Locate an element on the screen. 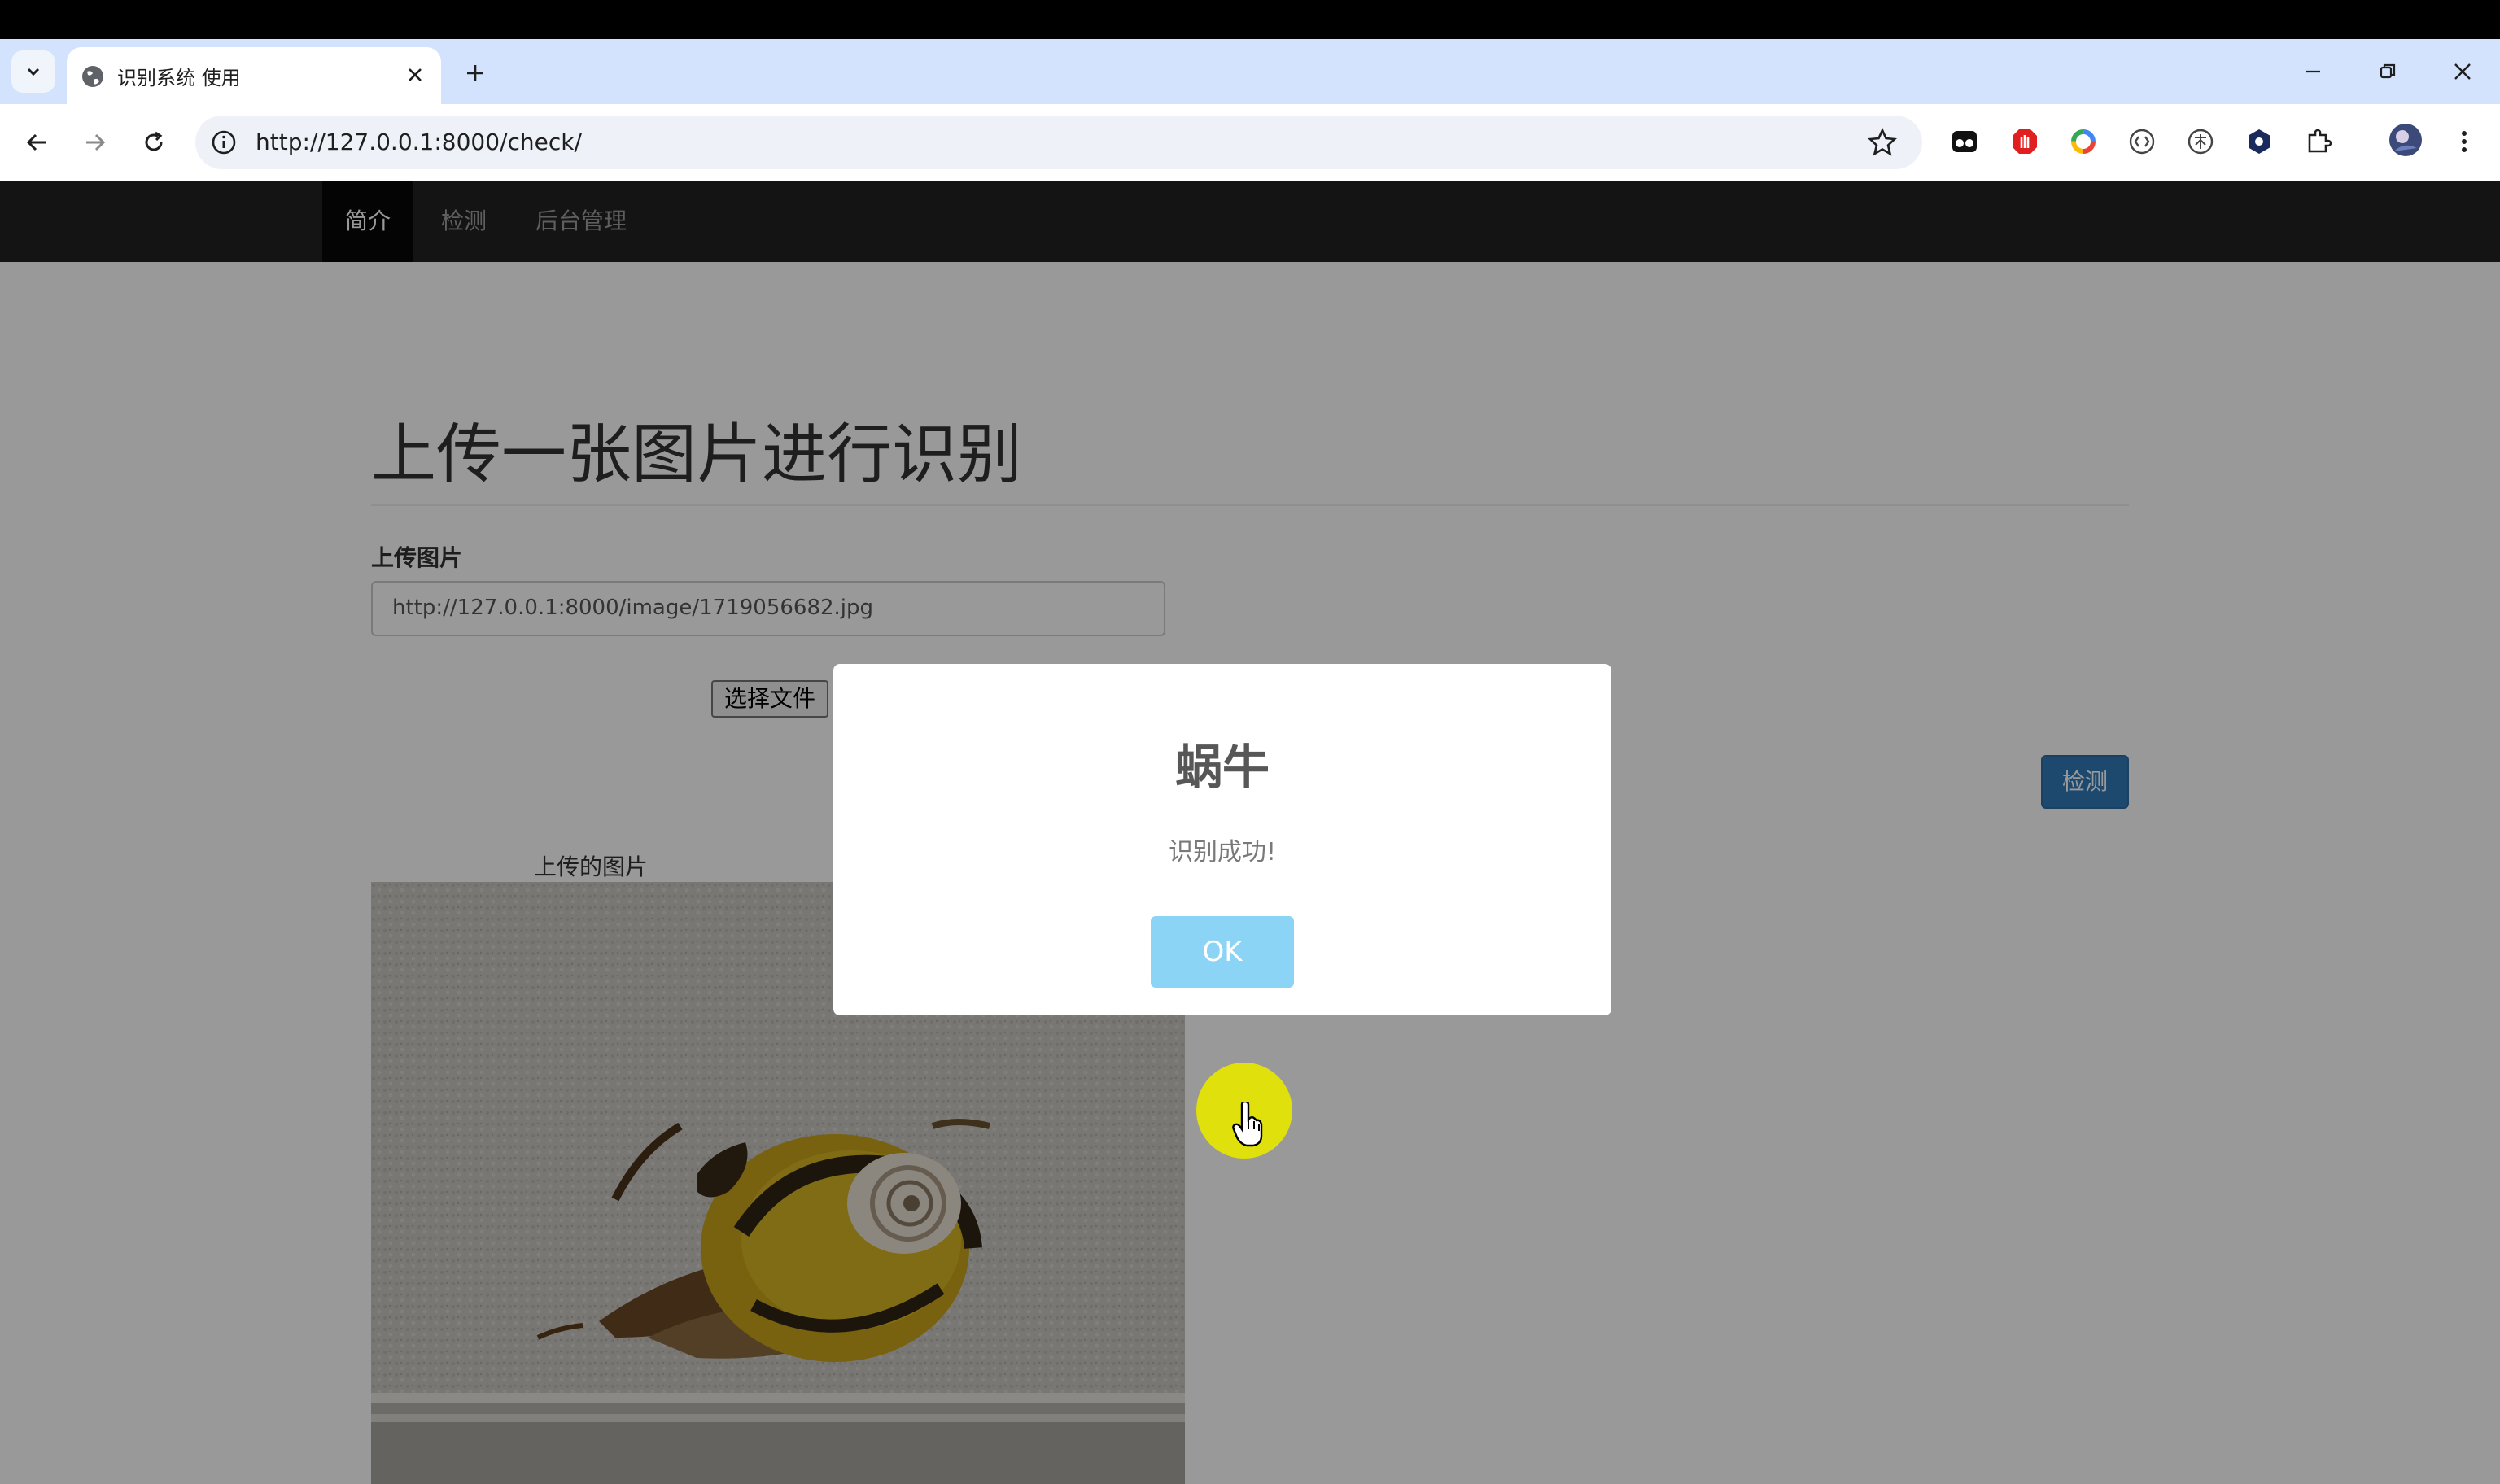 The width and height of the screenshot is (2500, 1484). dialog-title: 蜗牛 is located at coordinates (1222, 768).